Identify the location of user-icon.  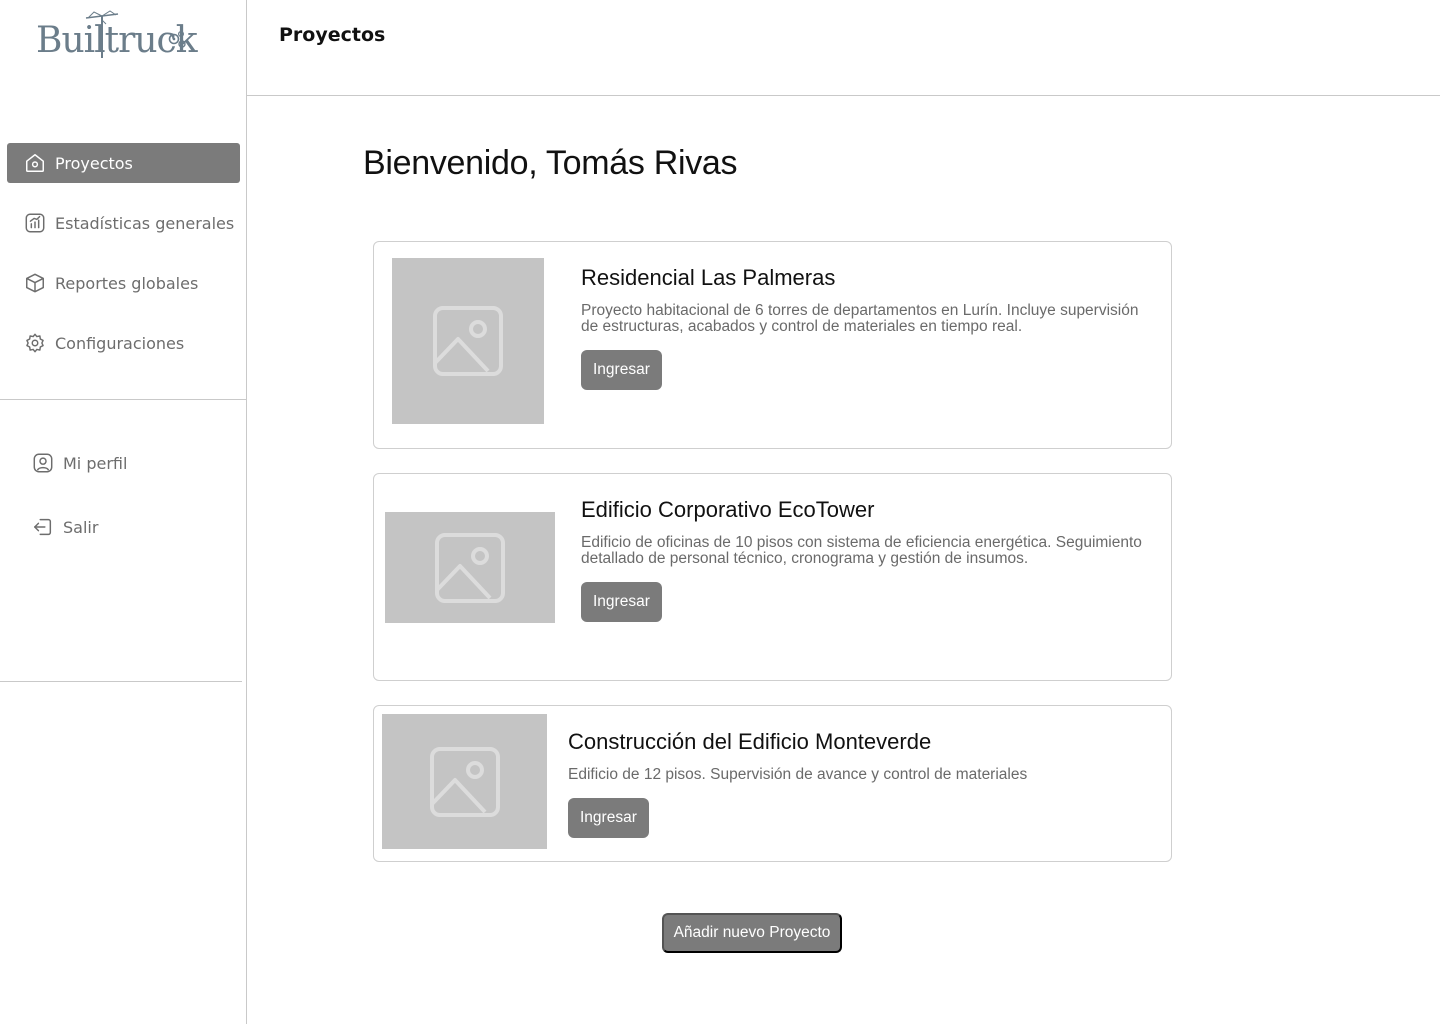
(43, 463).